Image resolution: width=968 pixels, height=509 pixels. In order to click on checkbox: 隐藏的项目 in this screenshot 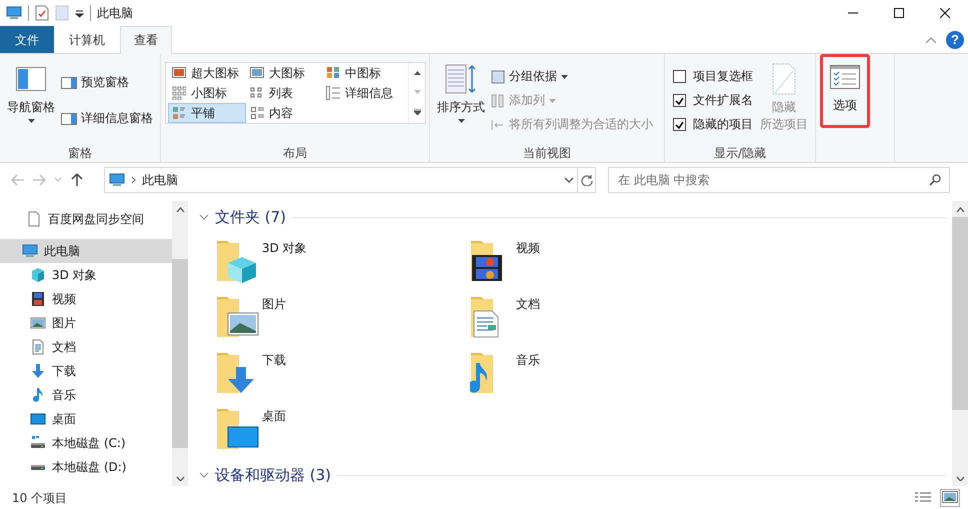, I will do `click(713, 124)`.